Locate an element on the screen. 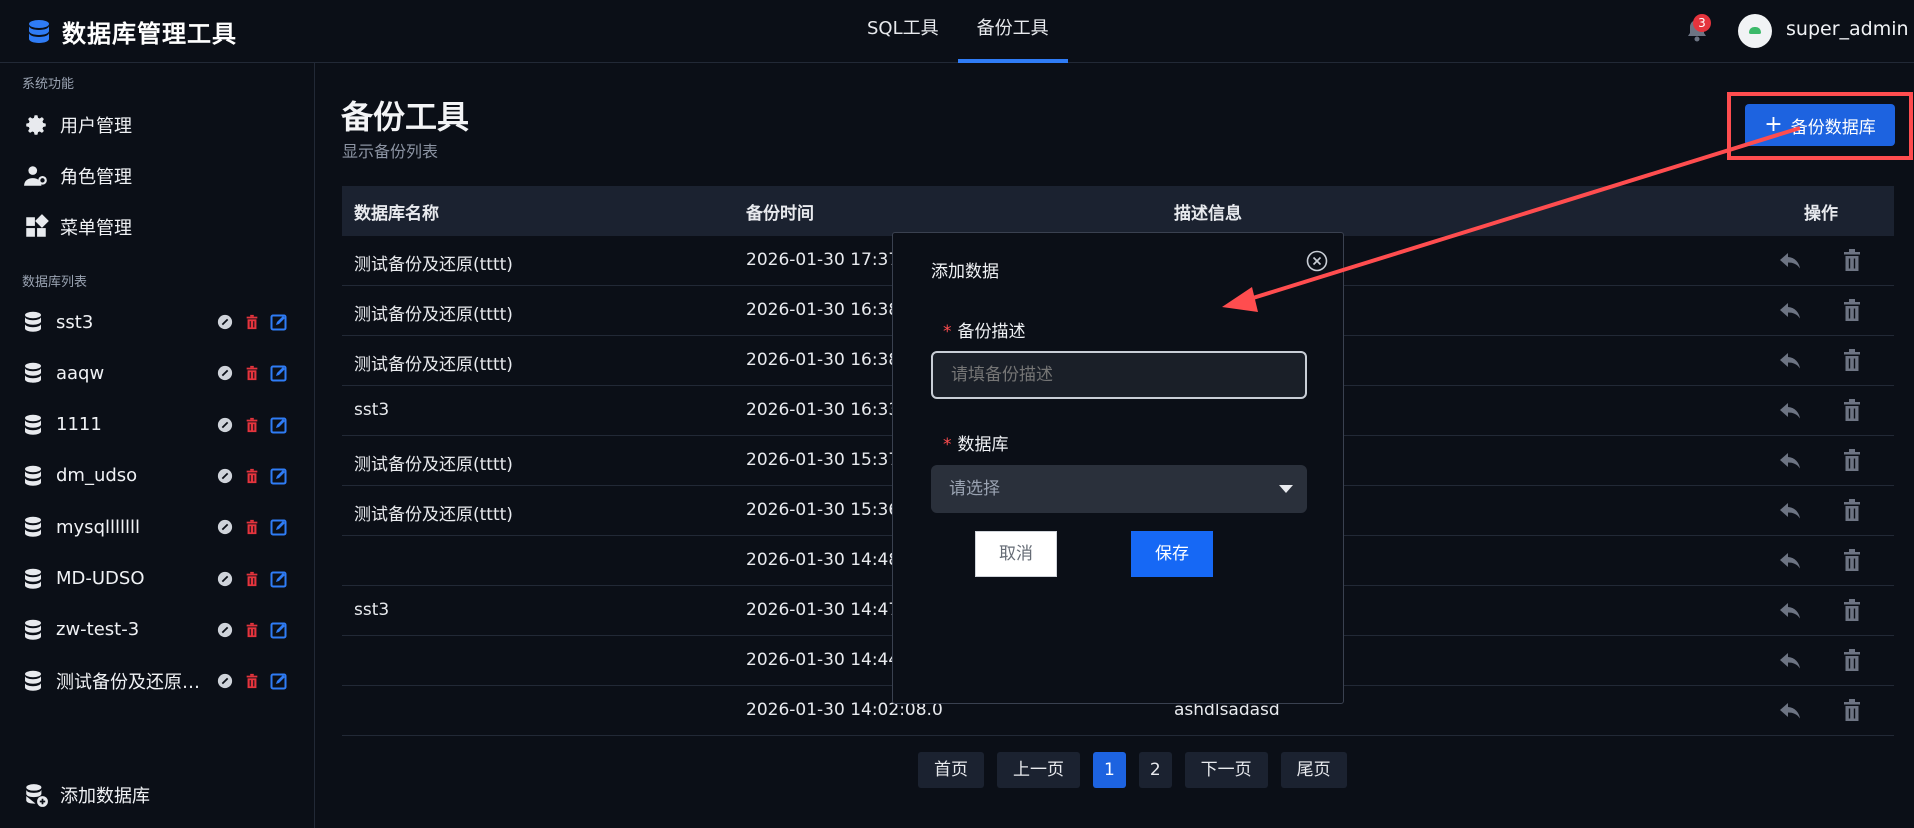 This screenshot has width=1914, height=828. cancel-button: 取消 is located at coordinates (1016, 554).